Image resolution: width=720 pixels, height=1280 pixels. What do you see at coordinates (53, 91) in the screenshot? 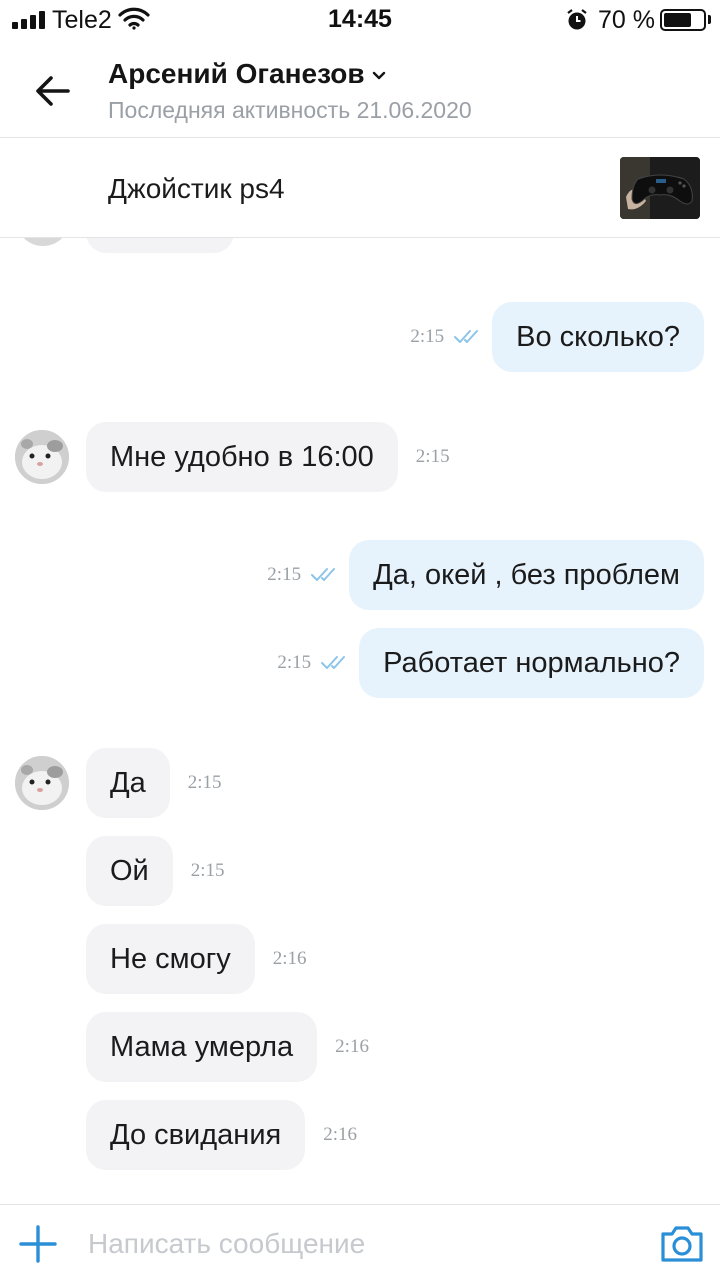
I see `back-arrow-icon` at bounding box center [53, 91].